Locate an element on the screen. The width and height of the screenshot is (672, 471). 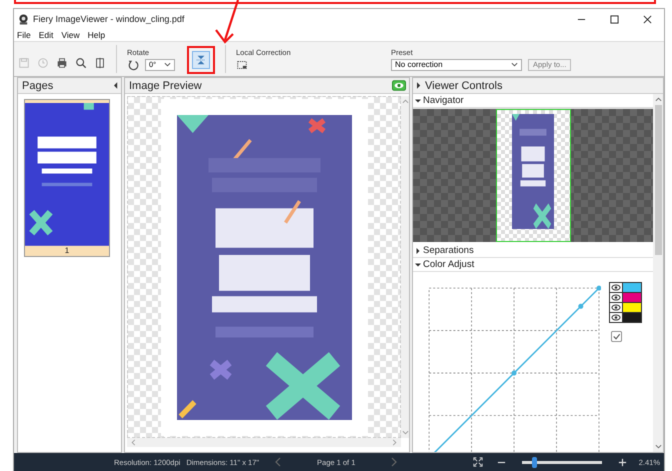
page-thumbnail: 1 is located at coordinates (67, 178).